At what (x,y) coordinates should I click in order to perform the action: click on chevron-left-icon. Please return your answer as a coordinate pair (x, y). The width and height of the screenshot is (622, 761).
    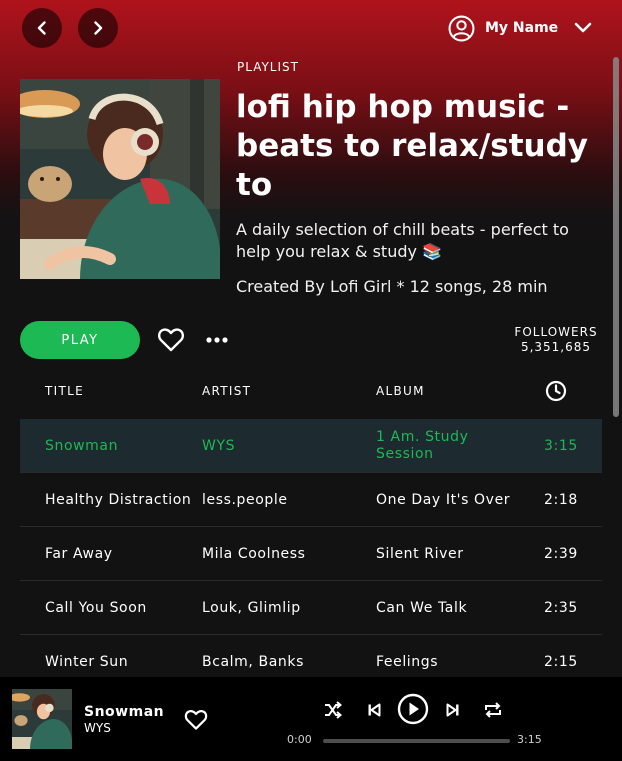
    Looking at the image, I should click on (41, 28).